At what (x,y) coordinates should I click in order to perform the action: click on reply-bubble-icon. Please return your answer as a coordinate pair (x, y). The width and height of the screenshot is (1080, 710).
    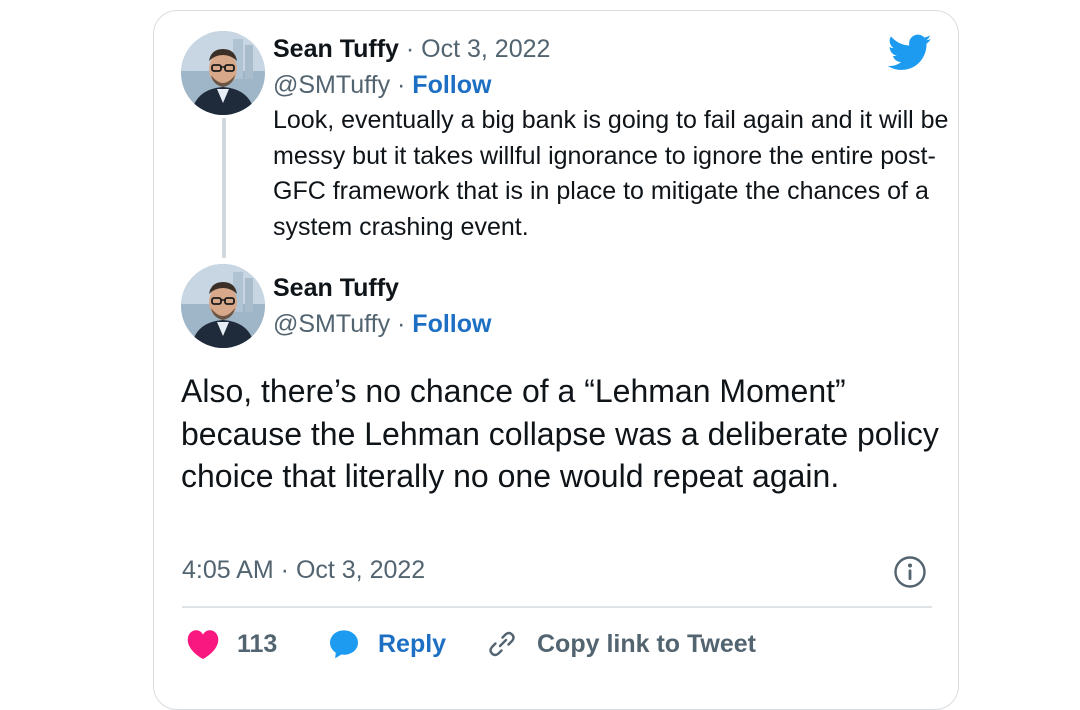
    Looking at the image, I should click on (344, 644).